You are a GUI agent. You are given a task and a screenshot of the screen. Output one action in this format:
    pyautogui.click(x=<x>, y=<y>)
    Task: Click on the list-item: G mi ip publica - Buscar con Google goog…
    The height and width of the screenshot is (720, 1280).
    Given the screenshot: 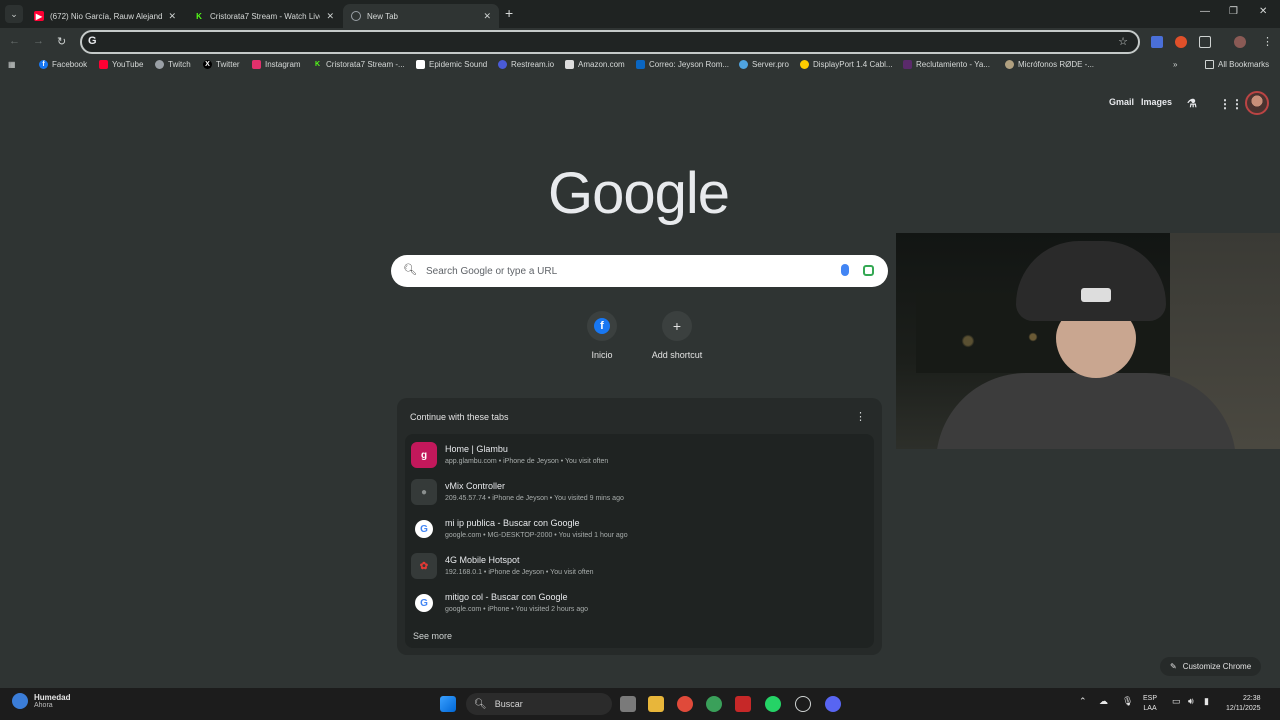 What is the action you would take?
    pyautogui.click(x=639, y=530)
    